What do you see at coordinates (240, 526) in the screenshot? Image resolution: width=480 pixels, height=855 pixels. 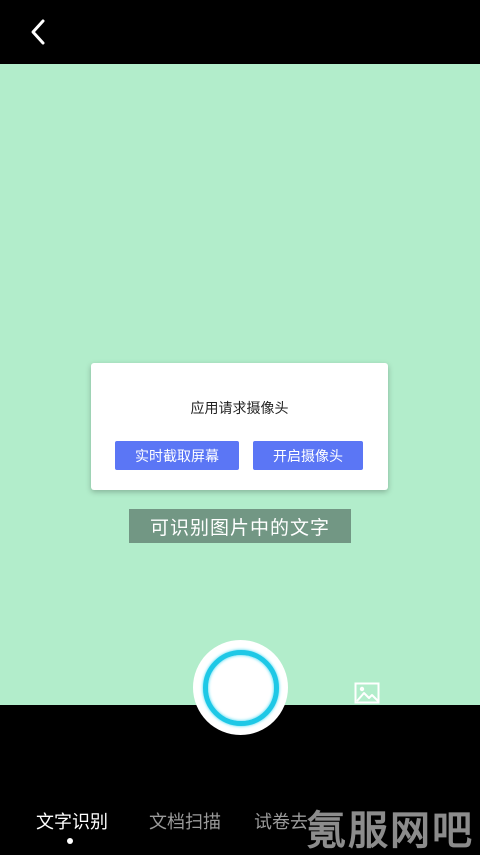 I see `hint-label: 可识别图片中的文字` at bounding box center [240, 526].